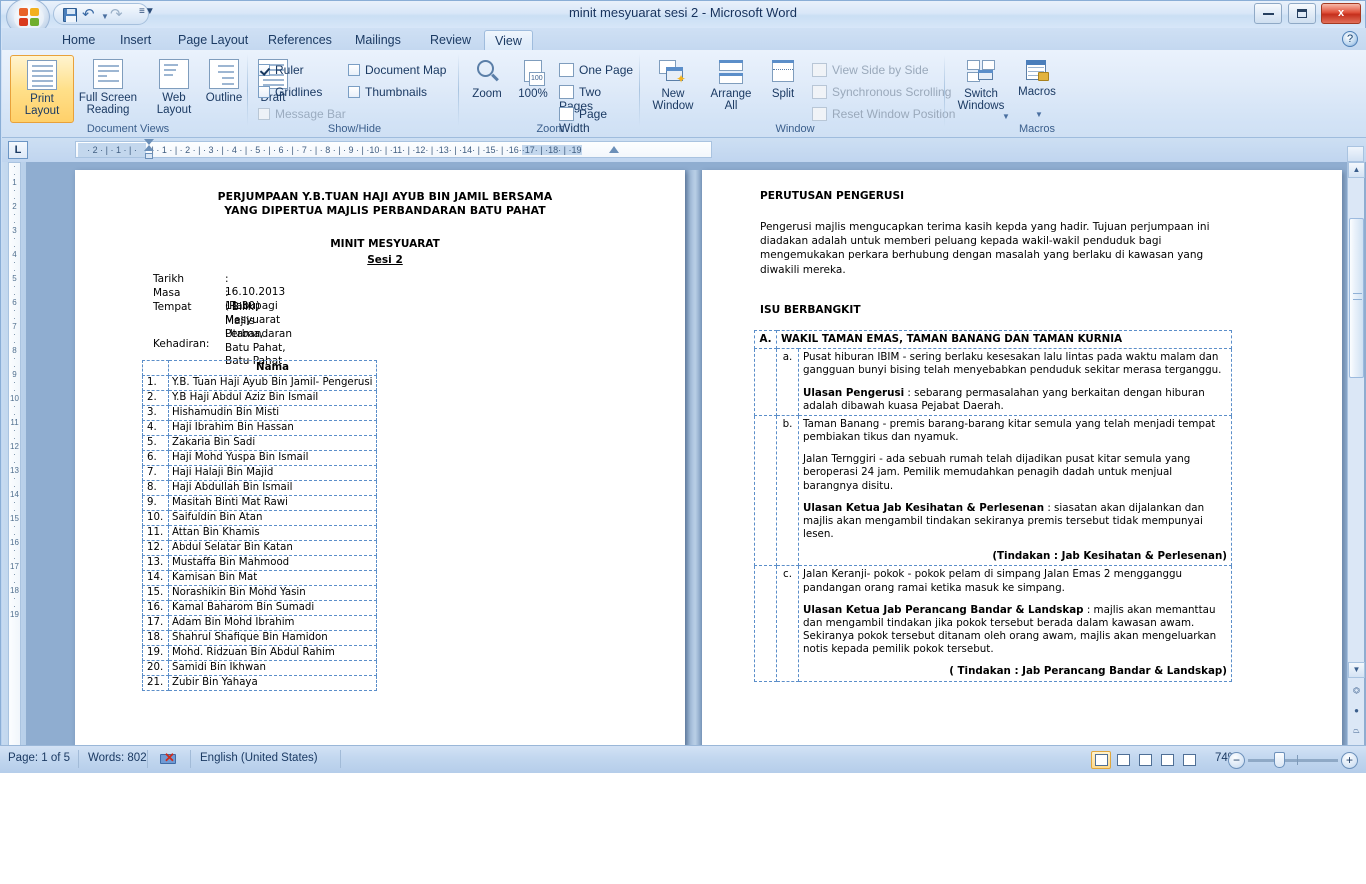  I want to click on ruler-checkbox: Ruler, so click(281, 70).